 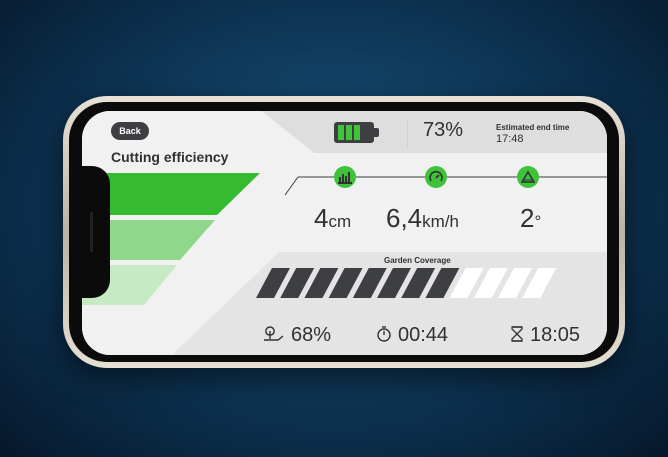 What do you see at coordinates (333, 218) in the screenshot?
I see `cutting-height-value: 4cm` at bounding box center [333, 218].